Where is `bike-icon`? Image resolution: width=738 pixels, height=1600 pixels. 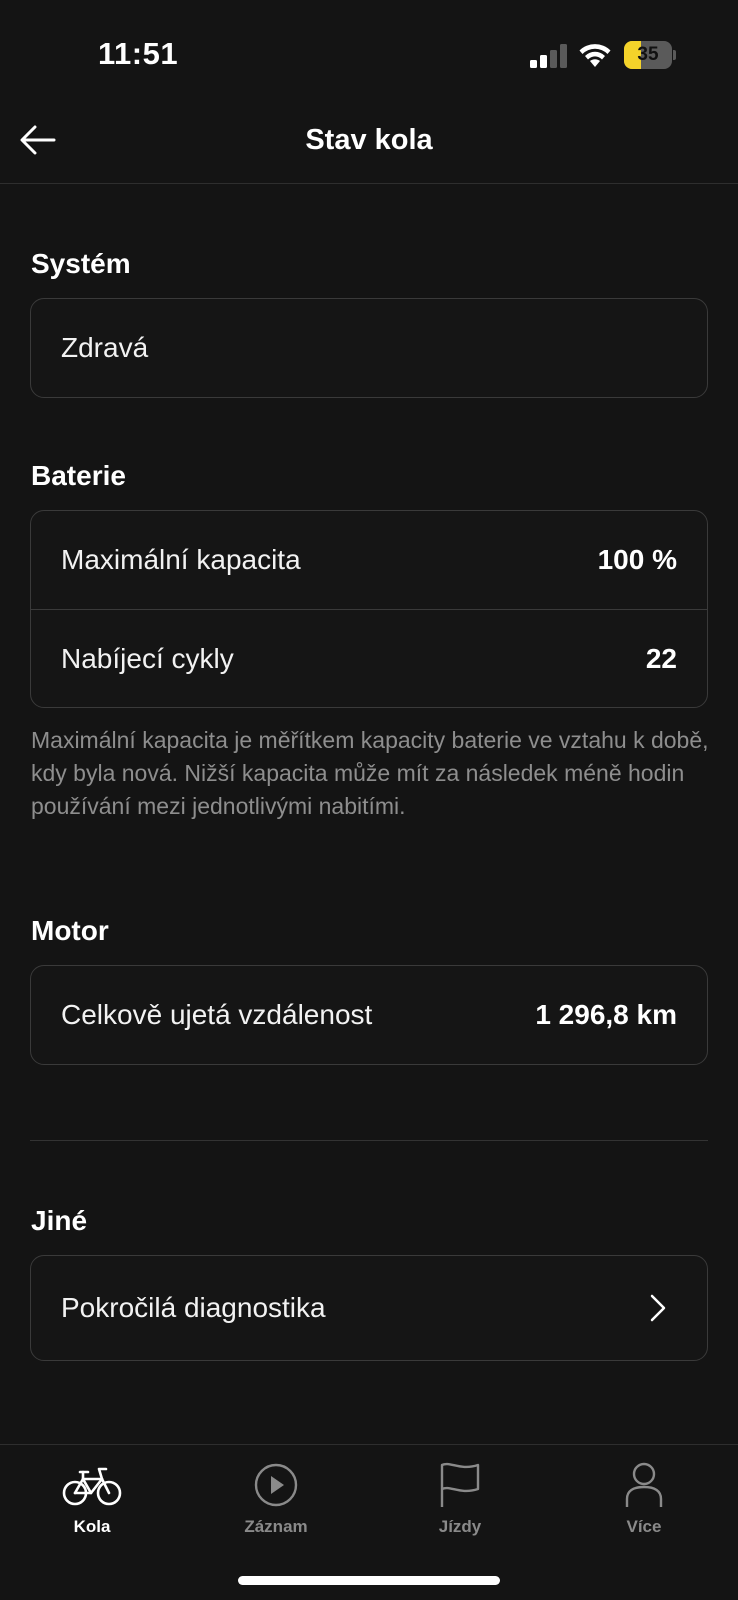
bike-icon is located at coordinates (92, 1486).